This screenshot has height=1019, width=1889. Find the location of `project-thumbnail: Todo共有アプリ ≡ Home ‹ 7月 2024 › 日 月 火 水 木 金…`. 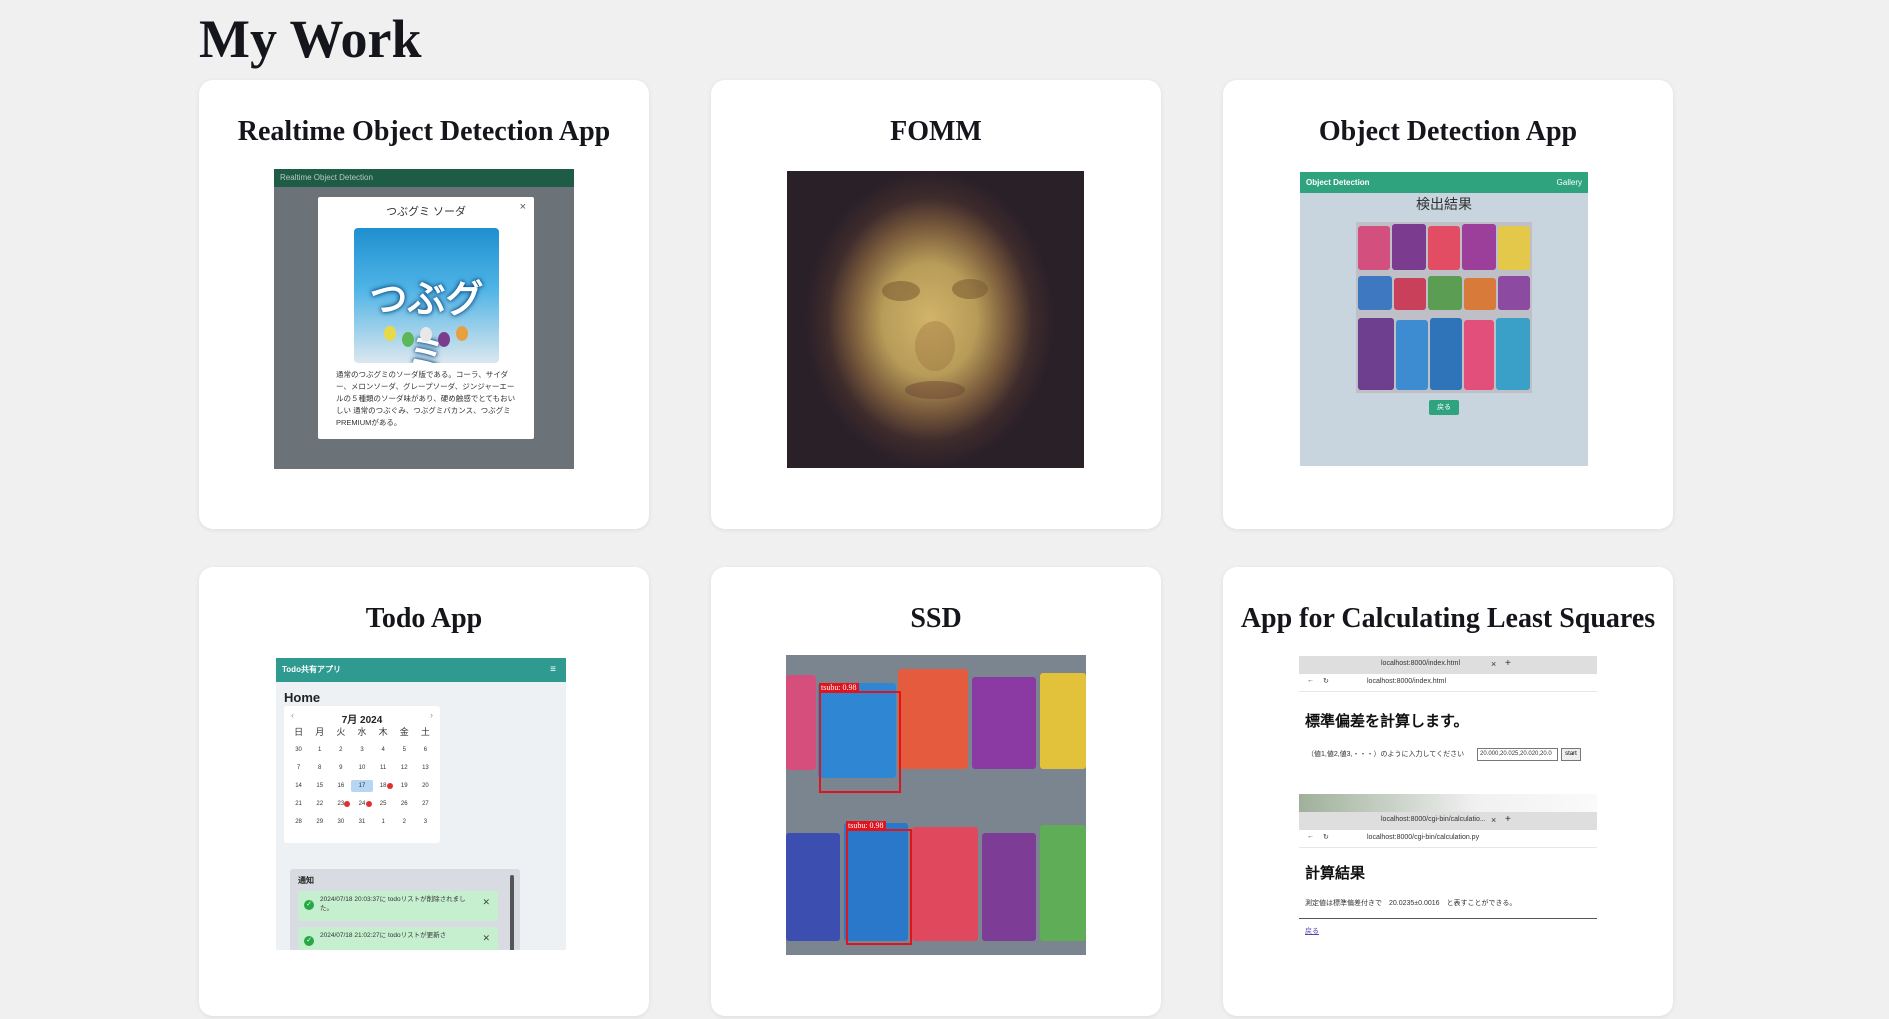

project-thumbnail: Todo共有アプリ ≡ Home ‹ 7月 2024 › 日 月 火 水 木 金… is located at coordinates (421, 804).